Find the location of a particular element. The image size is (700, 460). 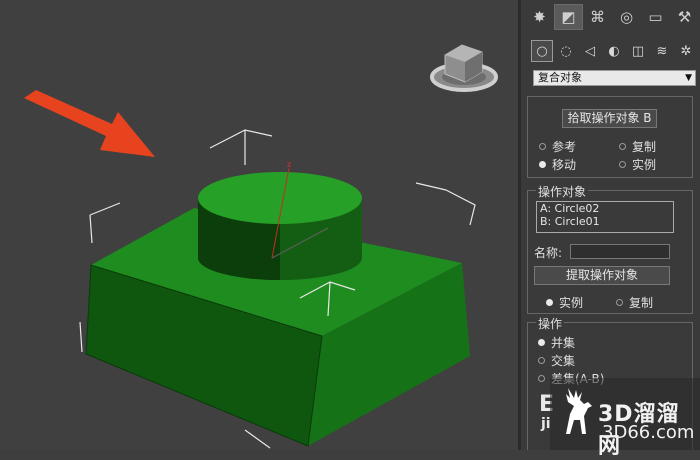

hierarchy-icon: ⌘ is located at coordinates (597, 17).